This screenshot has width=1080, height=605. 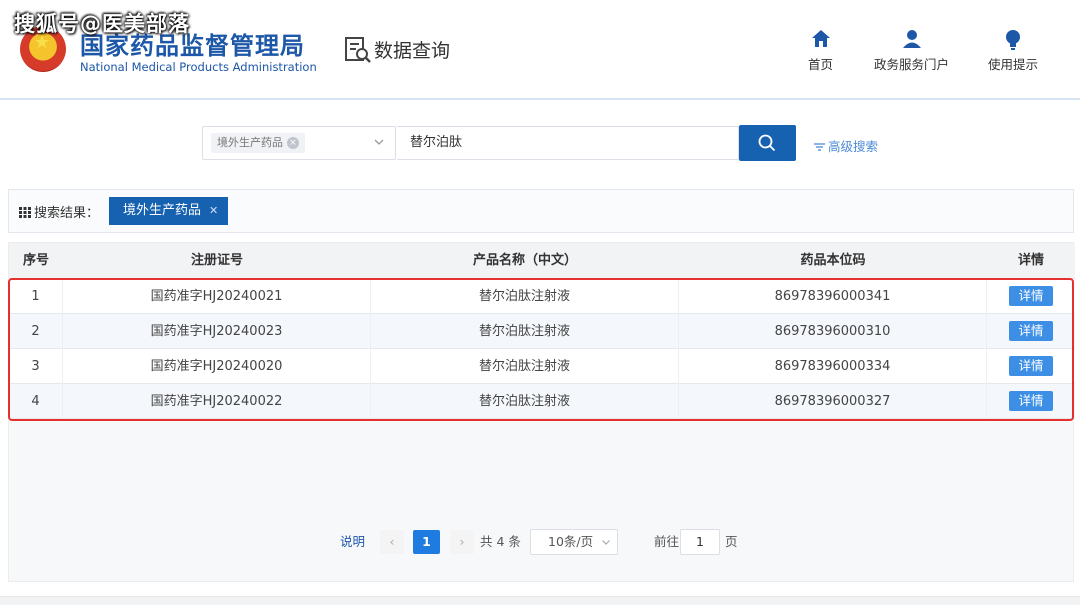 I want to click on page-size-label: 10条/页, so click(x=571, y=541).